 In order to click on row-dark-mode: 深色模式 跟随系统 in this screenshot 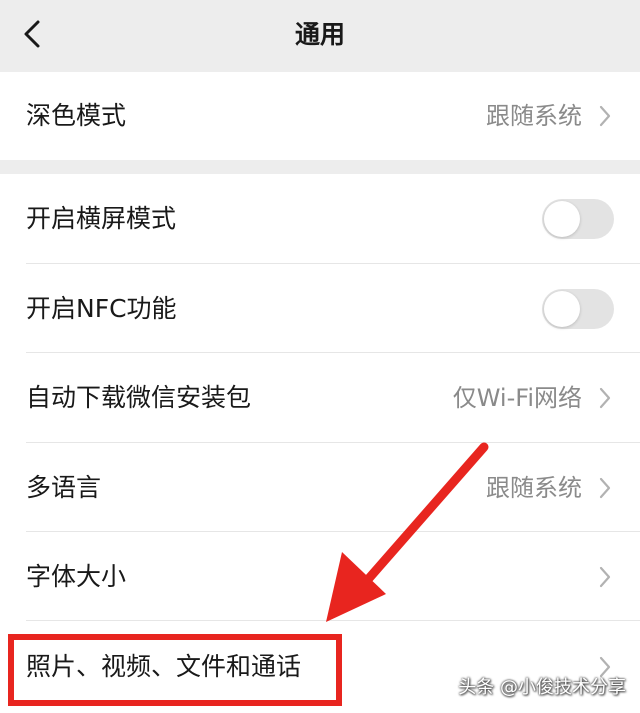, I will do `click(320, 116)`.